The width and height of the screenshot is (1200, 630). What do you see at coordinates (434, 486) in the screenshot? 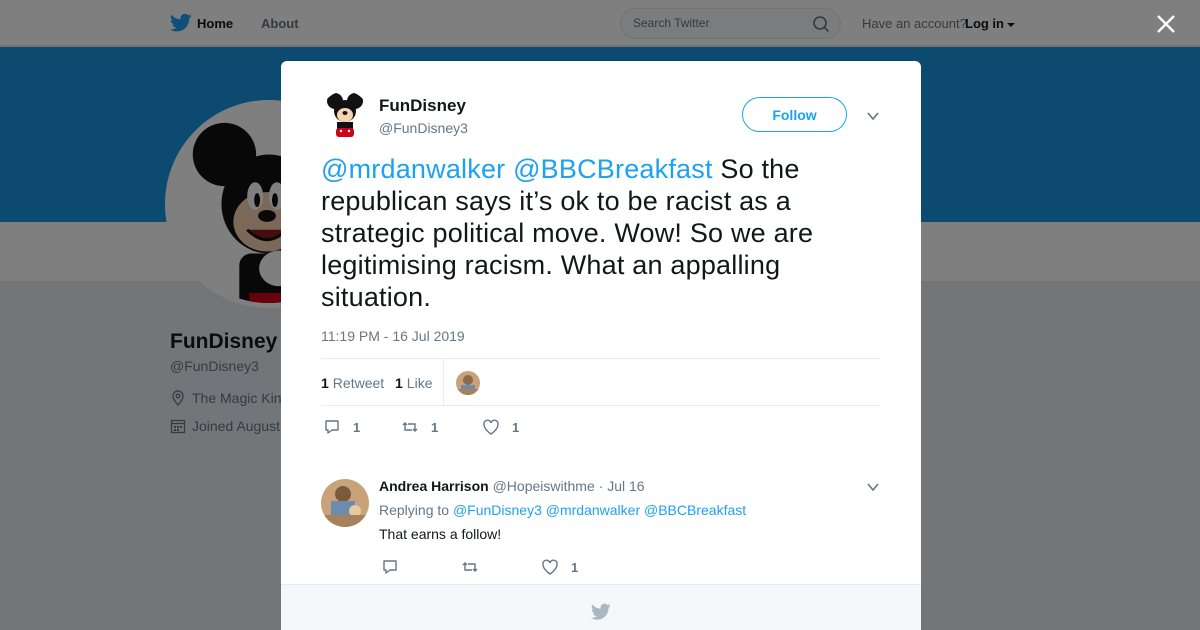
I see `reply-author-name: Andrea Harrison` at bounding box center [434, 486].